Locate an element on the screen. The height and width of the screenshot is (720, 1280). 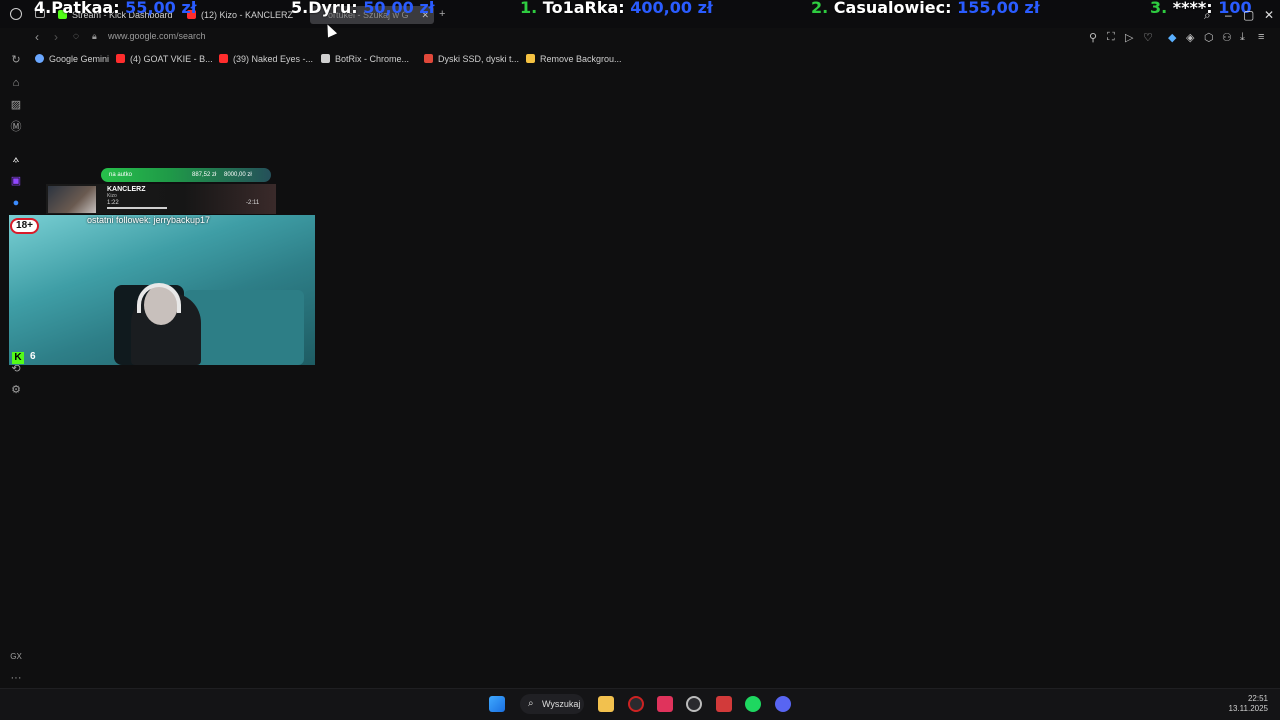
wintoys-icon is located at coordinates (724, 704).